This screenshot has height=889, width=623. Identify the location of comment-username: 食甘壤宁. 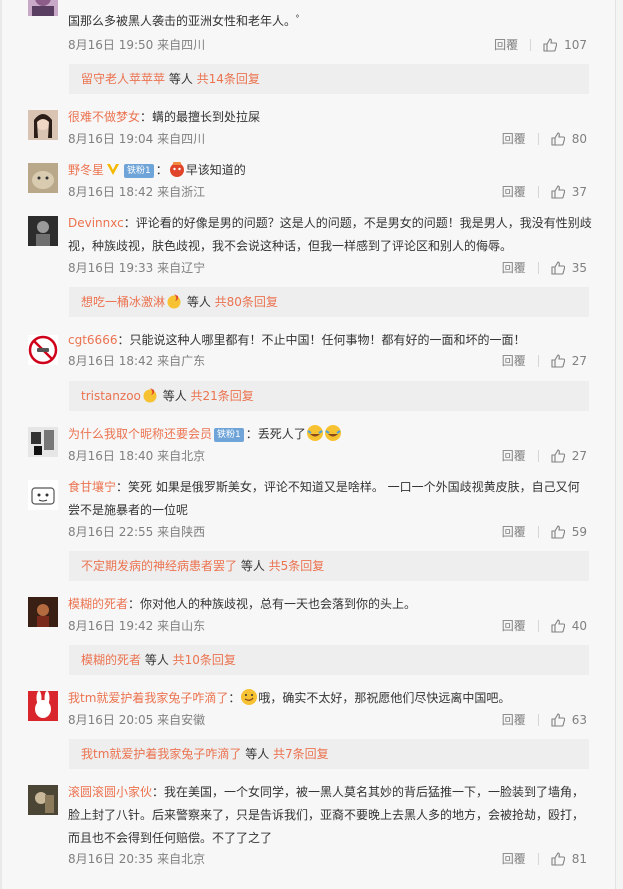
(92, 487).